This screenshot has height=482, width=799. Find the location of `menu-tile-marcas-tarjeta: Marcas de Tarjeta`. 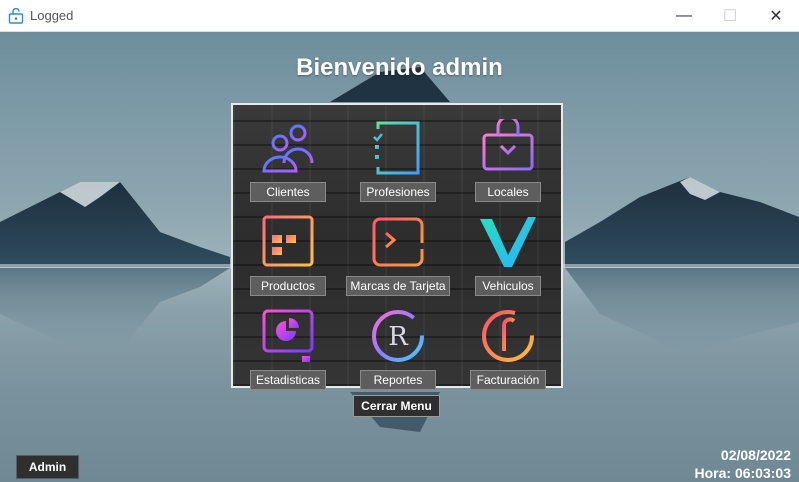

menu-tile-marcas-tarjeta: Marcas de Tarjeta is located at coordinates (398, 252).